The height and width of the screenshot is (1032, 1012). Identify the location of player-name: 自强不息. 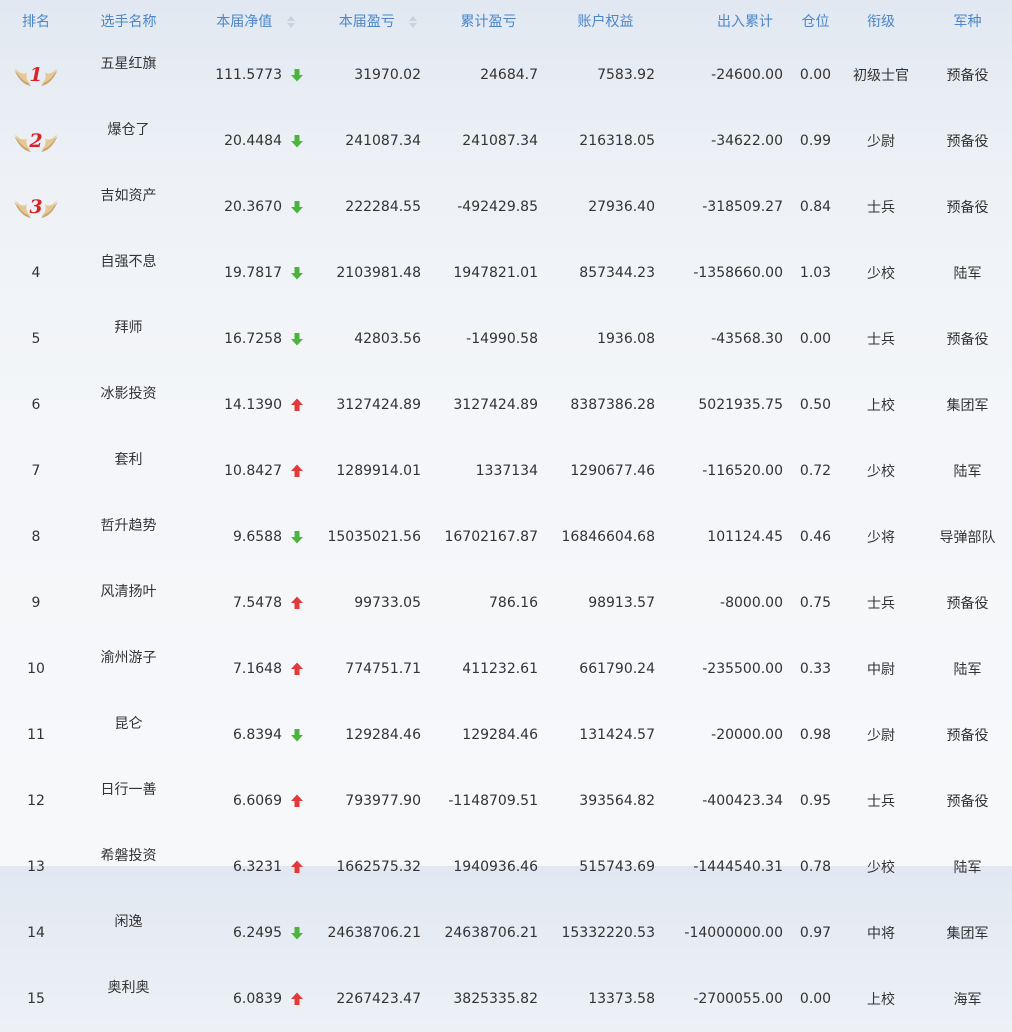
(128, 273).